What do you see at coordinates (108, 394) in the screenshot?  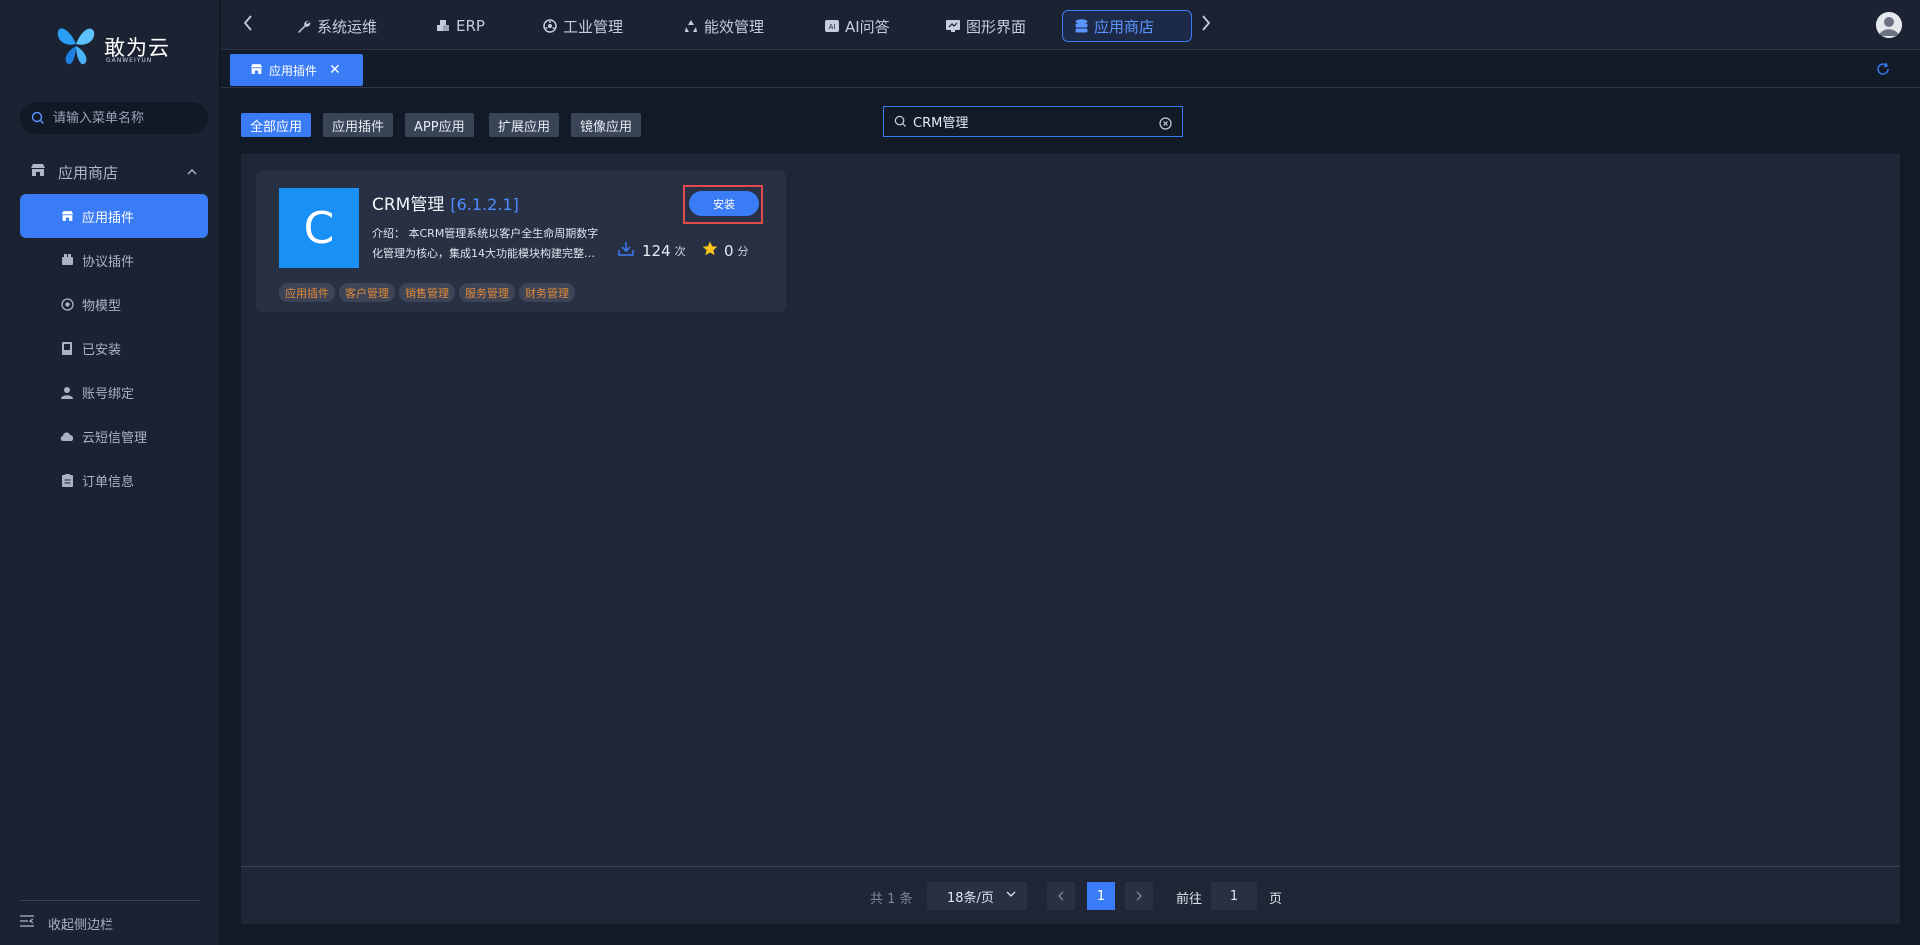 I see `sidebar-item-label: 账号绑定` at bounding box center [108, 394].